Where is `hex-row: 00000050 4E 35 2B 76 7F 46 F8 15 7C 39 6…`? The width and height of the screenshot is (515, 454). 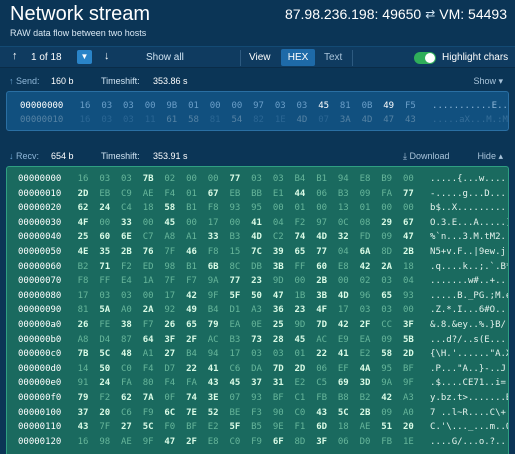
hex-row: 00000050 4E 35 2B 76 7F 46 F8 15 7C 39 6… is located at coordinates (263, 254).